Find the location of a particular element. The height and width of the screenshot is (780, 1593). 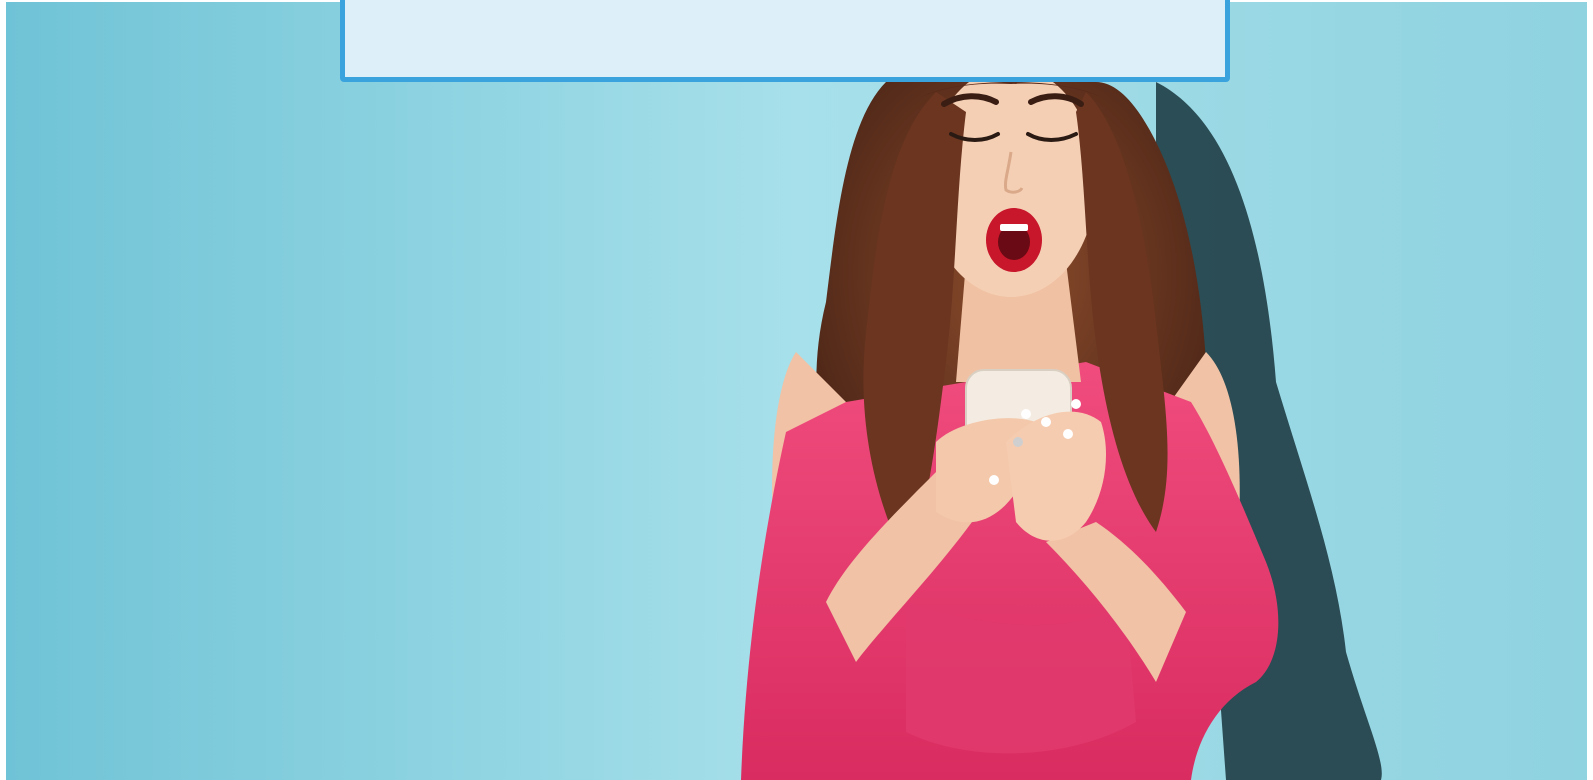

teeth is located at coordinates (1014, 227).